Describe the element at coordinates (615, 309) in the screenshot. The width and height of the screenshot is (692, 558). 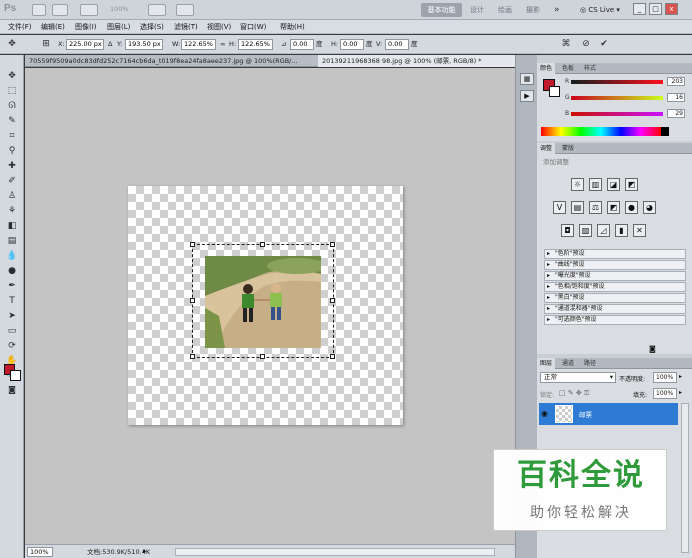
I see `preset-channel-mixer: "通道混和器"预设` at that location.